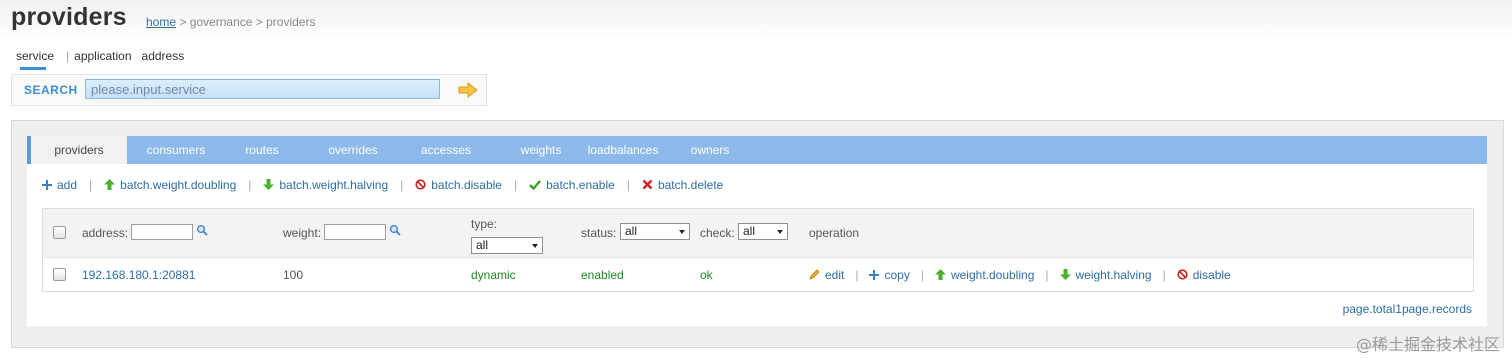 Image resolution: width=1512 pixels, height=363 pixels. What do you see at coordinates (541, 150) in the screenshot?
I see `tab-weights: weights` at bounding box center [541, 150].